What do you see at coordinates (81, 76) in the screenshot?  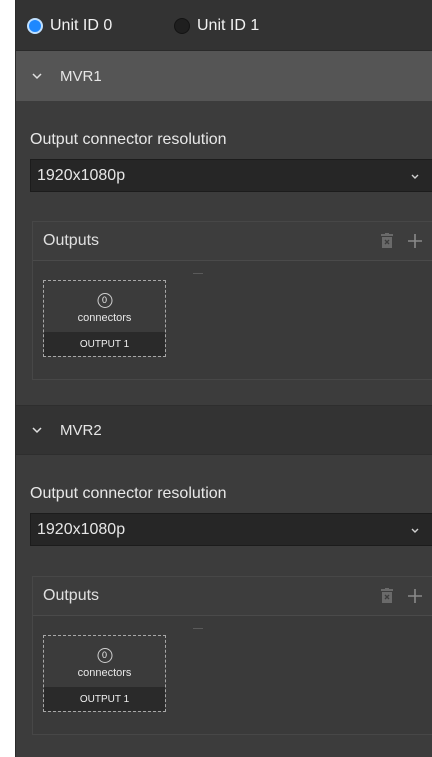 I see `section-title: MVR1` at bounding box center [81, 76].